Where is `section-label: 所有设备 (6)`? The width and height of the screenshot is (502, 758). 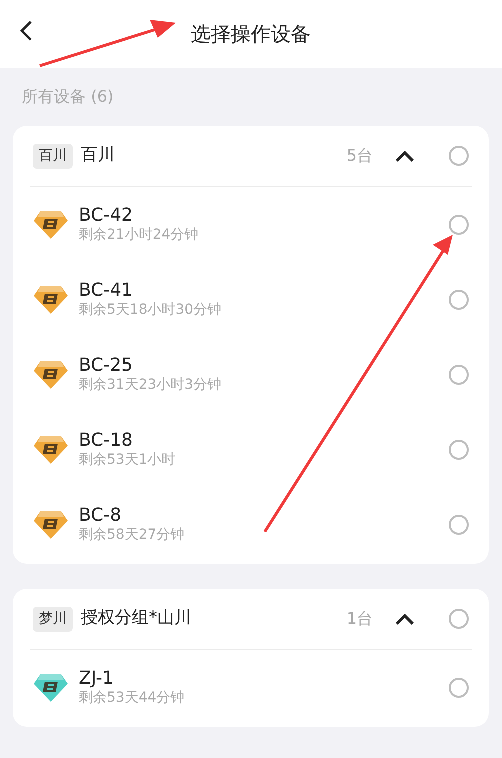
section-label: 所有设备 (6) is located at coordinates (68, 97).